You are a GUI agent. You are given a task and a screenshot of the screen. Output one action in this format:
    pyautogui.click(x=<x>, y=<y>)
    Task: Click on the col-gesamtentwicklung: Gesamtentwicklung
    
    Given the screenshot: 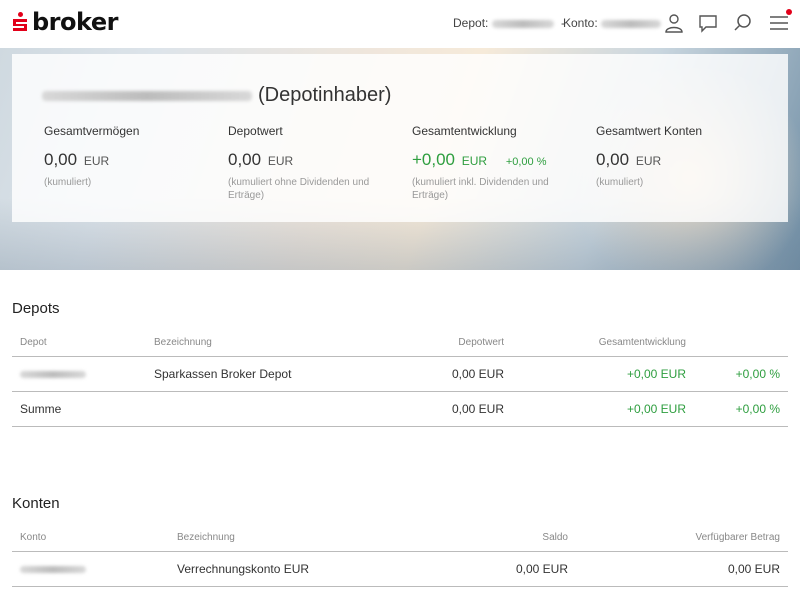 What is the action you would take?
    pyautogui.click(x=603, y=343)
    